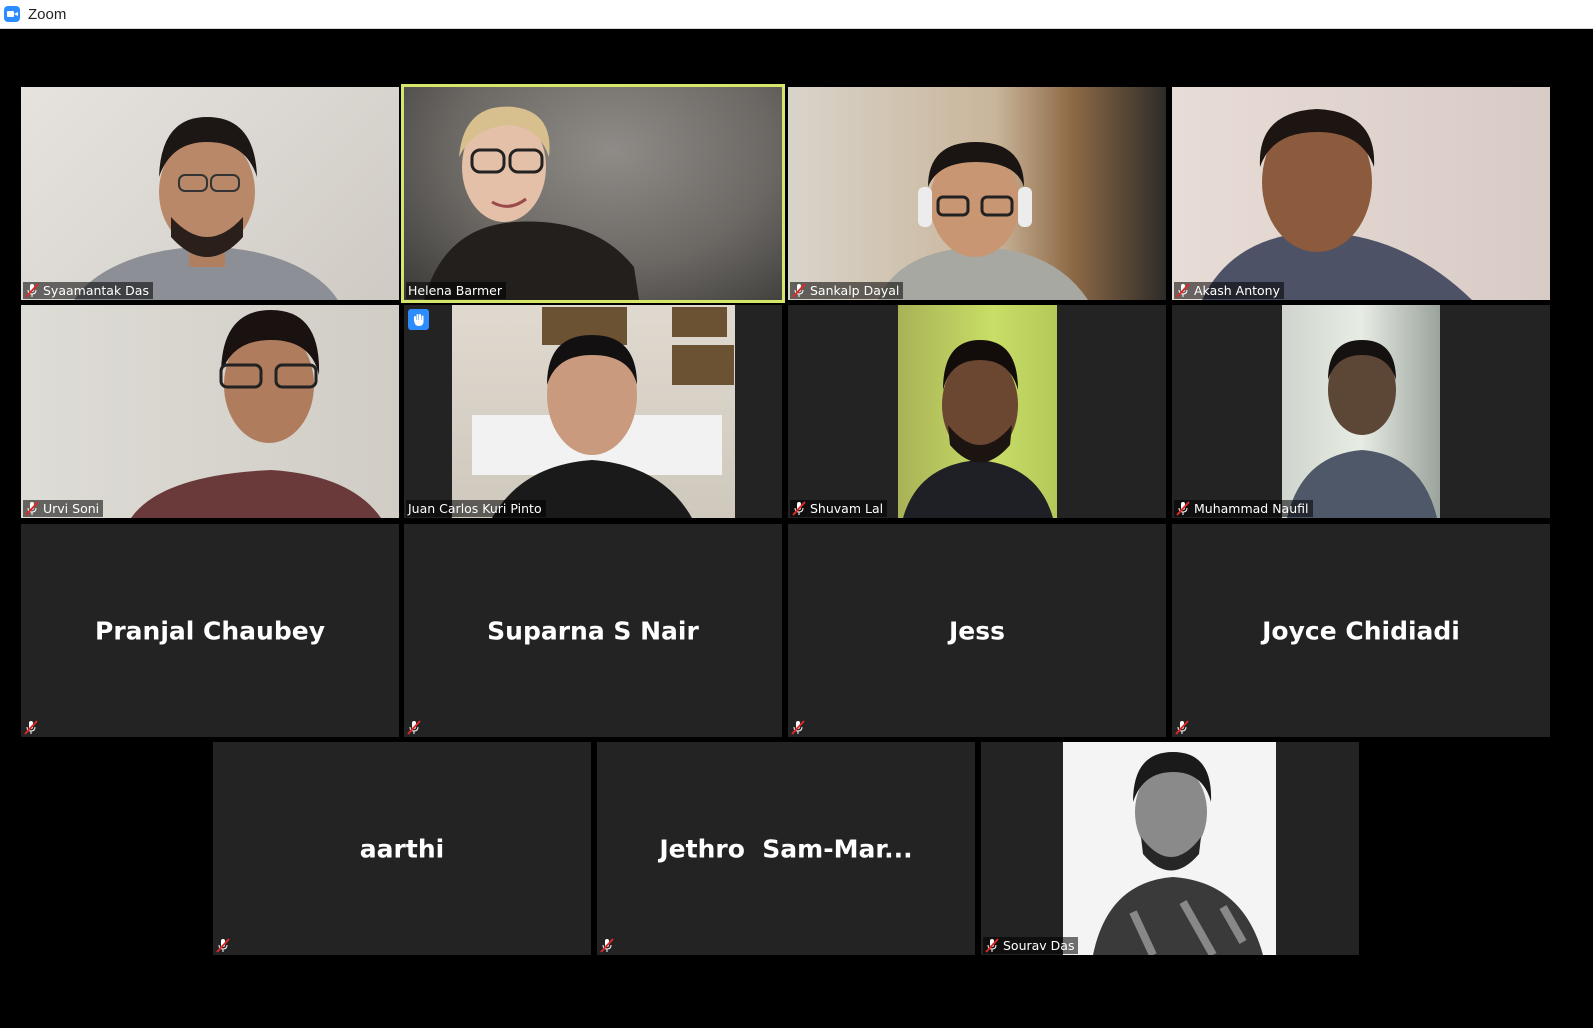 The width and height of the screenshot is (1593, 1028). I want to click on participant-tile-muhammad: Muhammad Naufil, so click(1361, 411).